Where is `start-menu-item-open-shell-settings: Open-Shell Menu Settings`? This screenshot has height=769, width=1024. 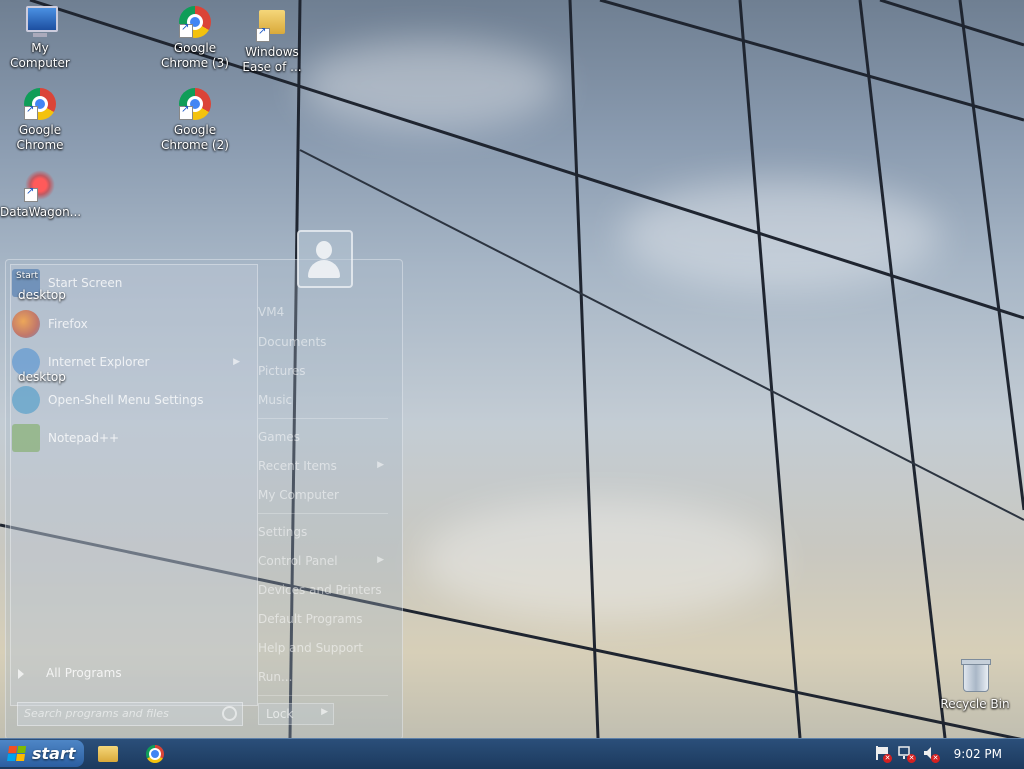 start-menu-item-open-shell-settings: Open-Shell Menu Settings is located at coordinates (128, 400).